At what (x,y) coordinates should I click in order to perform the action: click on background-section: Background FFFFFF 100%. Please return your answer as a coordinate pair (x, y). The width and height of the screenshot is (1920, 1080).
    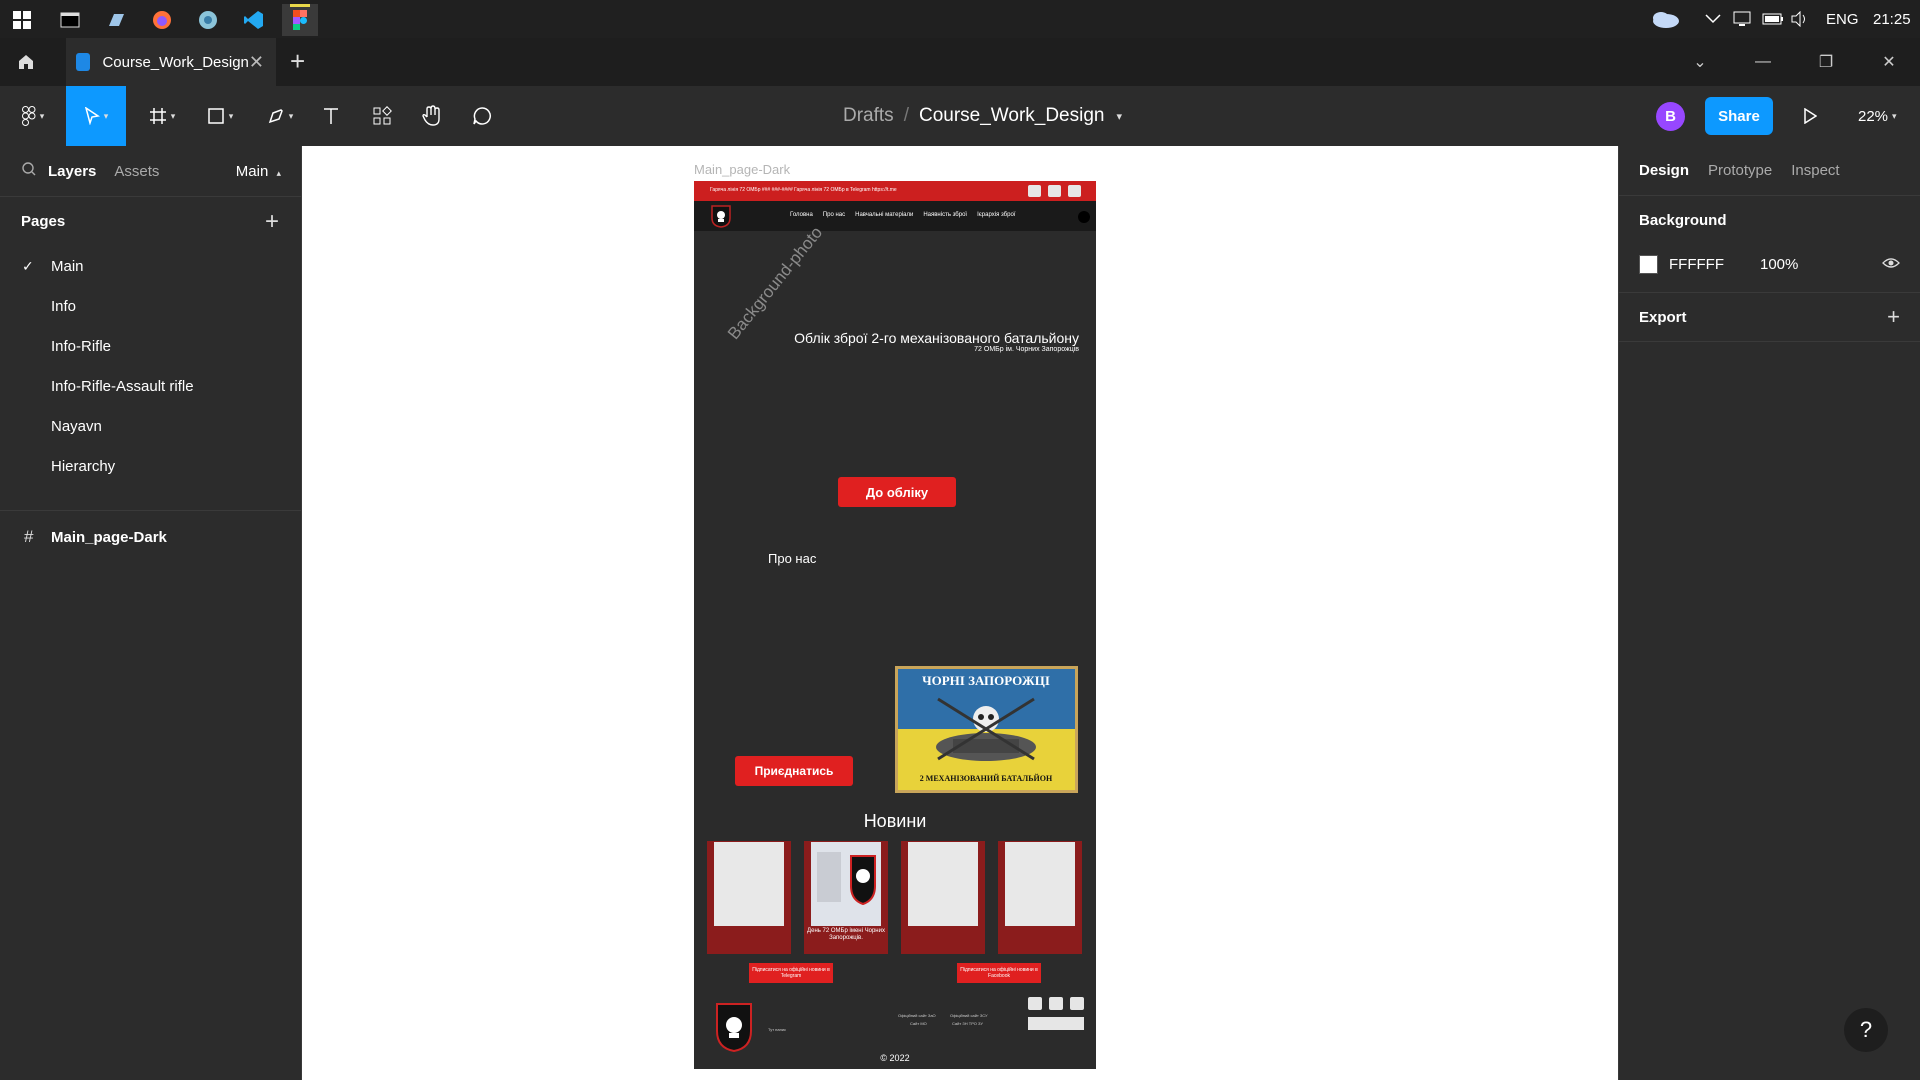
    Looking at the image, I should click on (1769, 244).